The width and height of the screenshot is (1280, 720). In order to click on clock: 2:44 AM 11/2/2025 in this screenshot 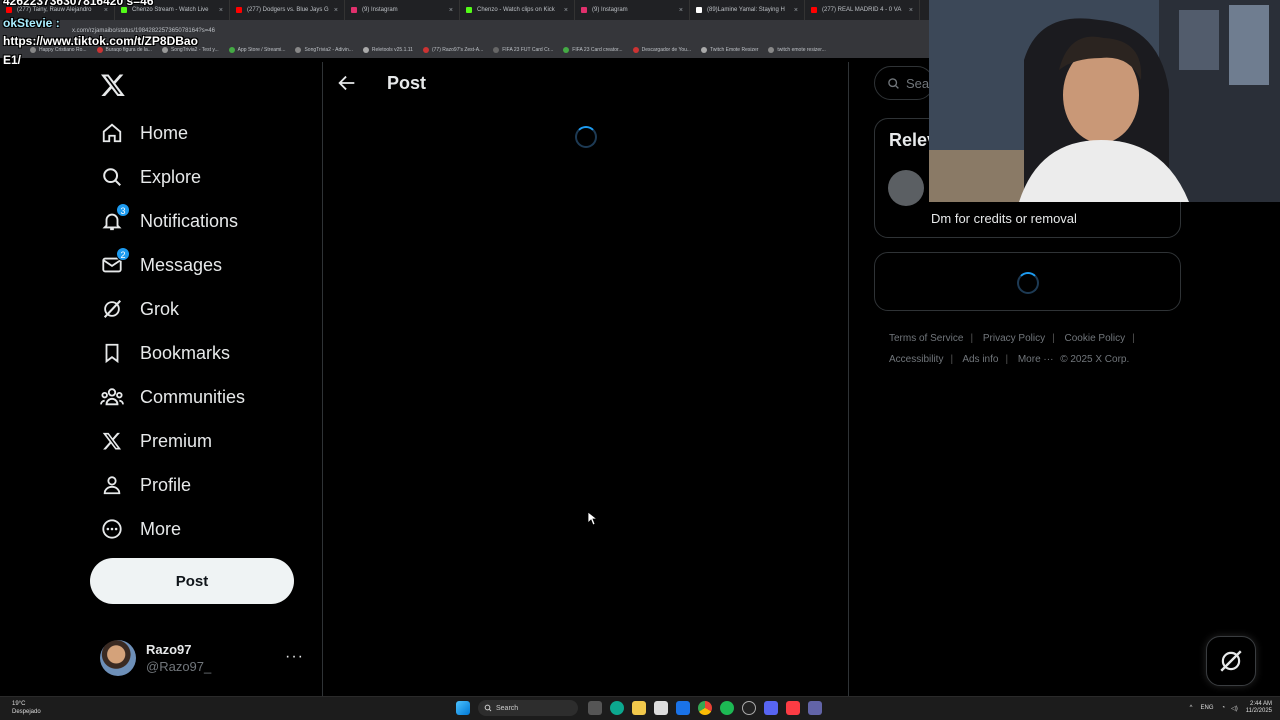, I will do `click(1259, 708)`.